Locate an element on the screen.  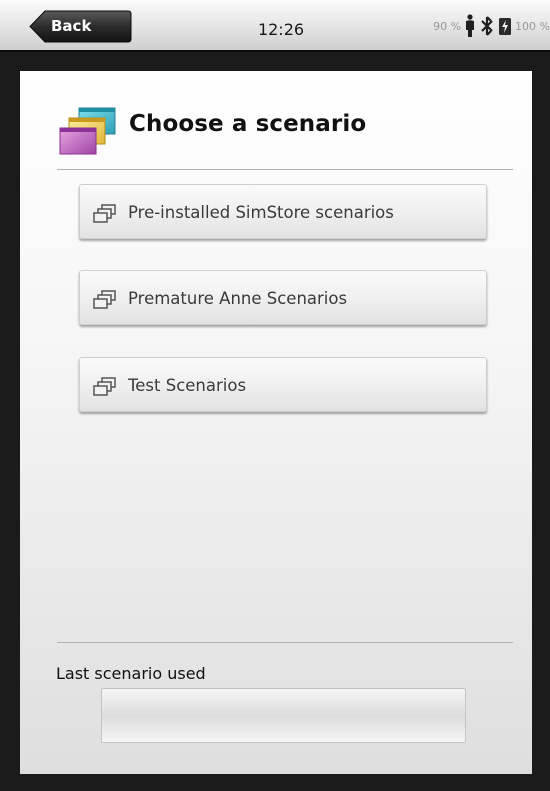
bottom-divider is located at coordinates (285, 642).